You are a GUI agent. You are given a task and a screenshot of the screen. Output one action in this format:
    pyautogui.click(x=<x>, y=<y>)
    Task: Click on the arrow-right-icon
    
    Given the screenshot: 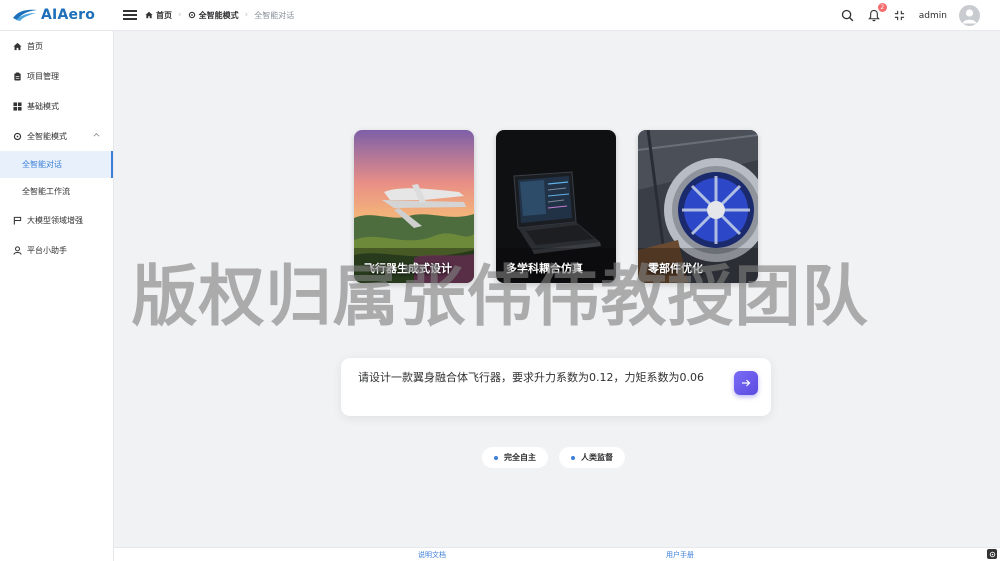 What is the action you would take?
    pyautogui.click(x=746, y=383)
    